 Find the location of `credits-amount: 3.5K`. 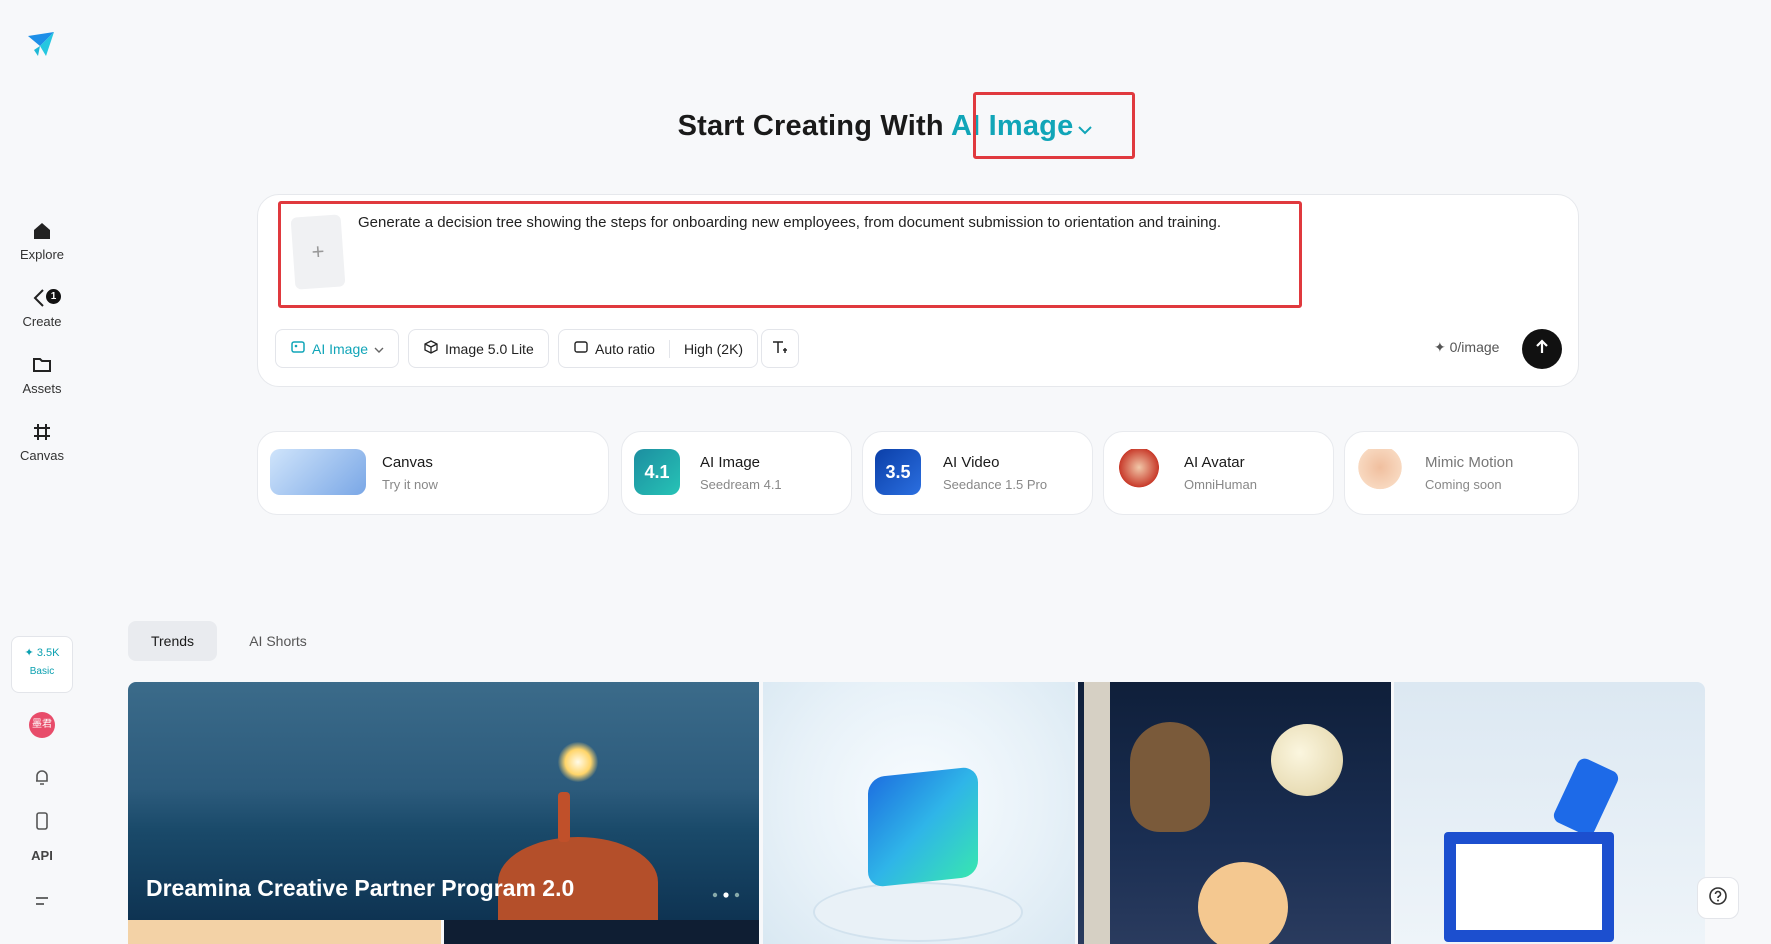

credits-amount: 3.5K is located at coordinates (48, 653).